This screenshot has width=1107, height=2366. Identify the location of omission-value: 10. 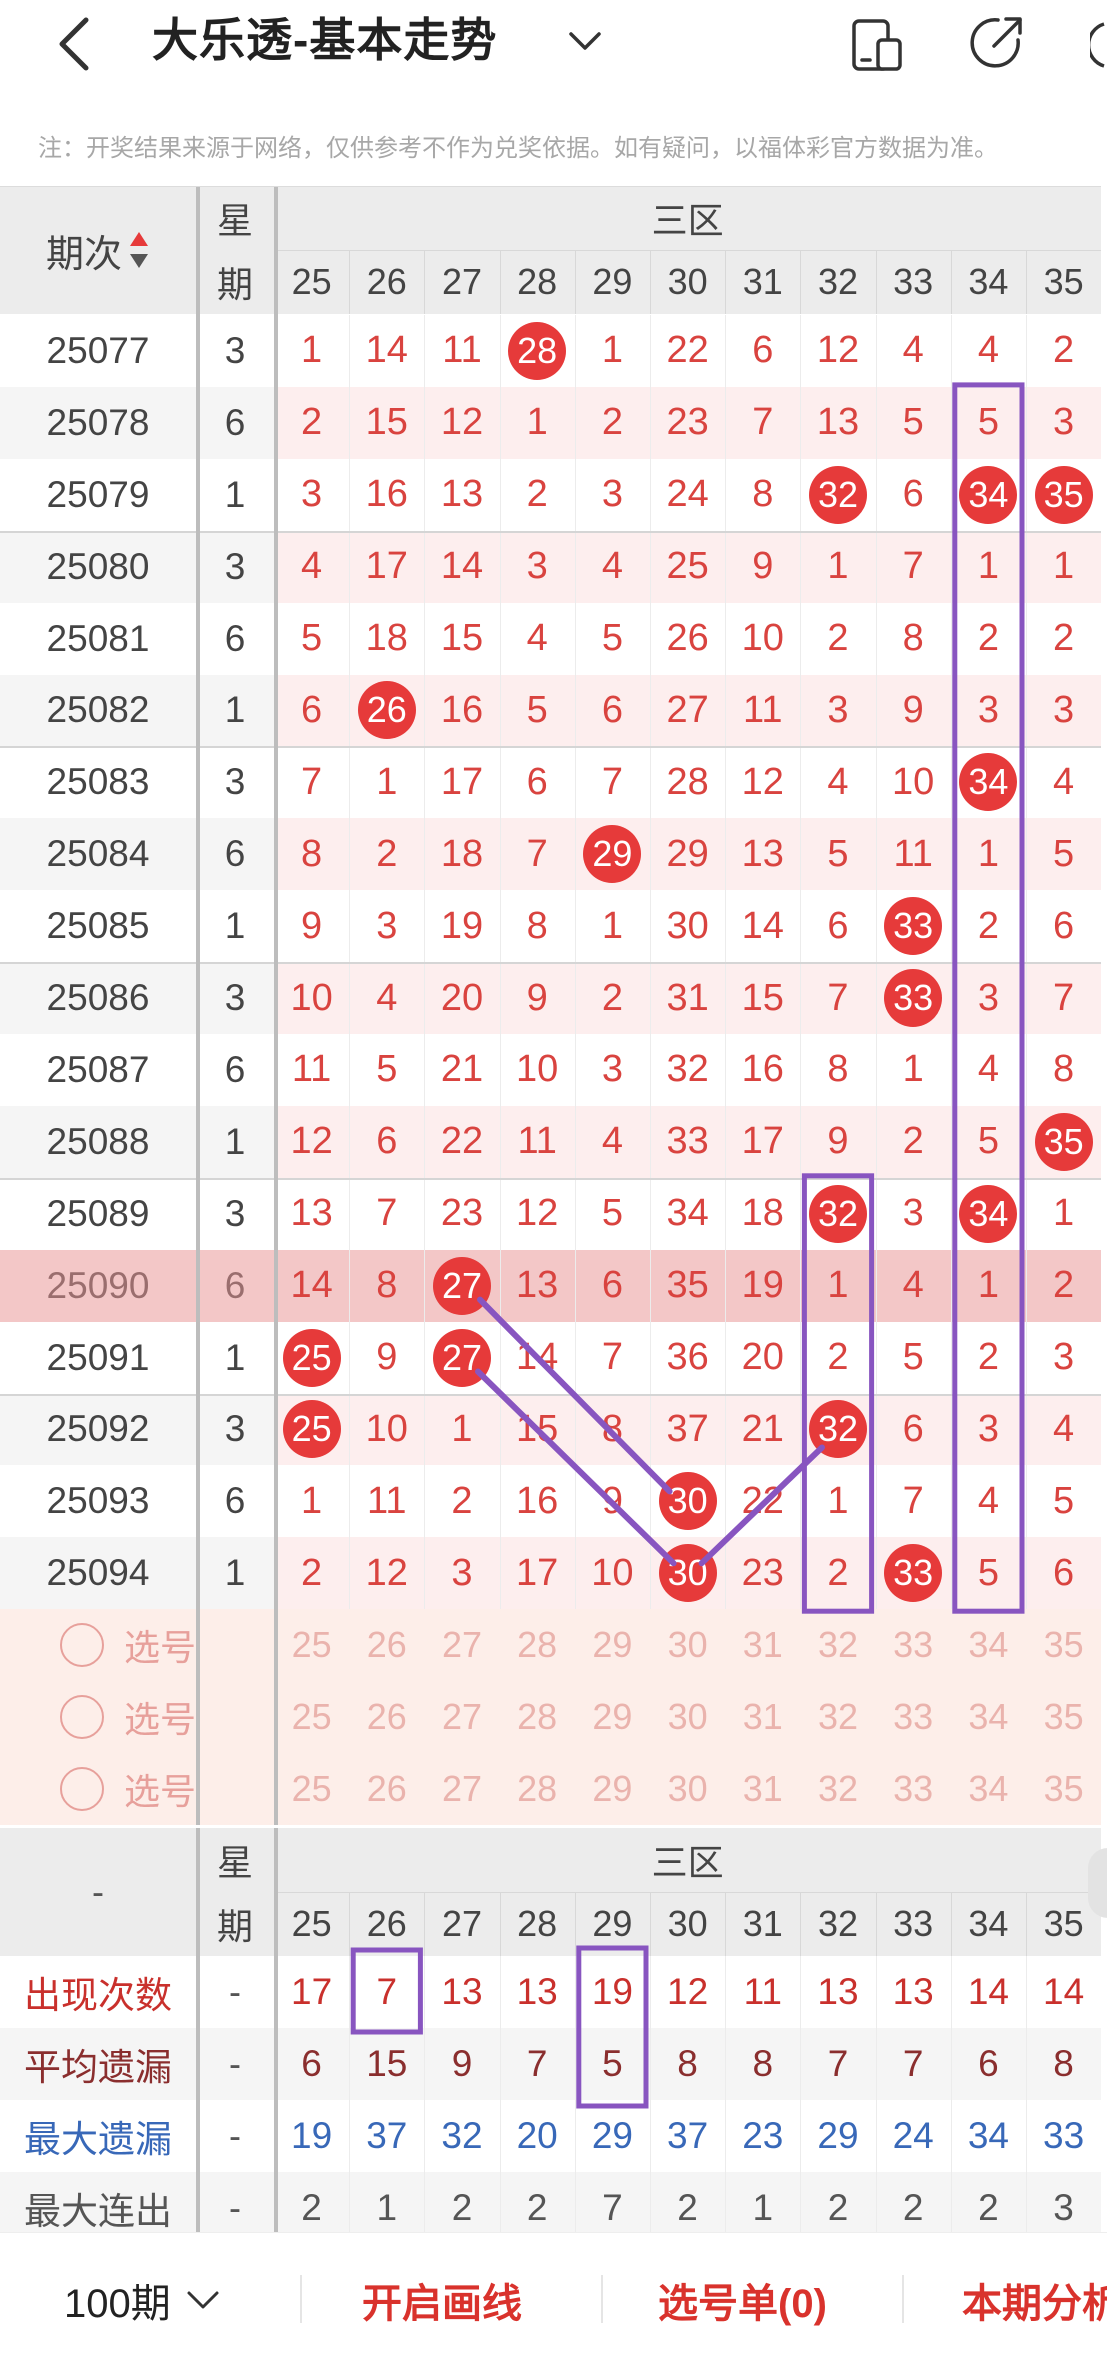
(913, 781).